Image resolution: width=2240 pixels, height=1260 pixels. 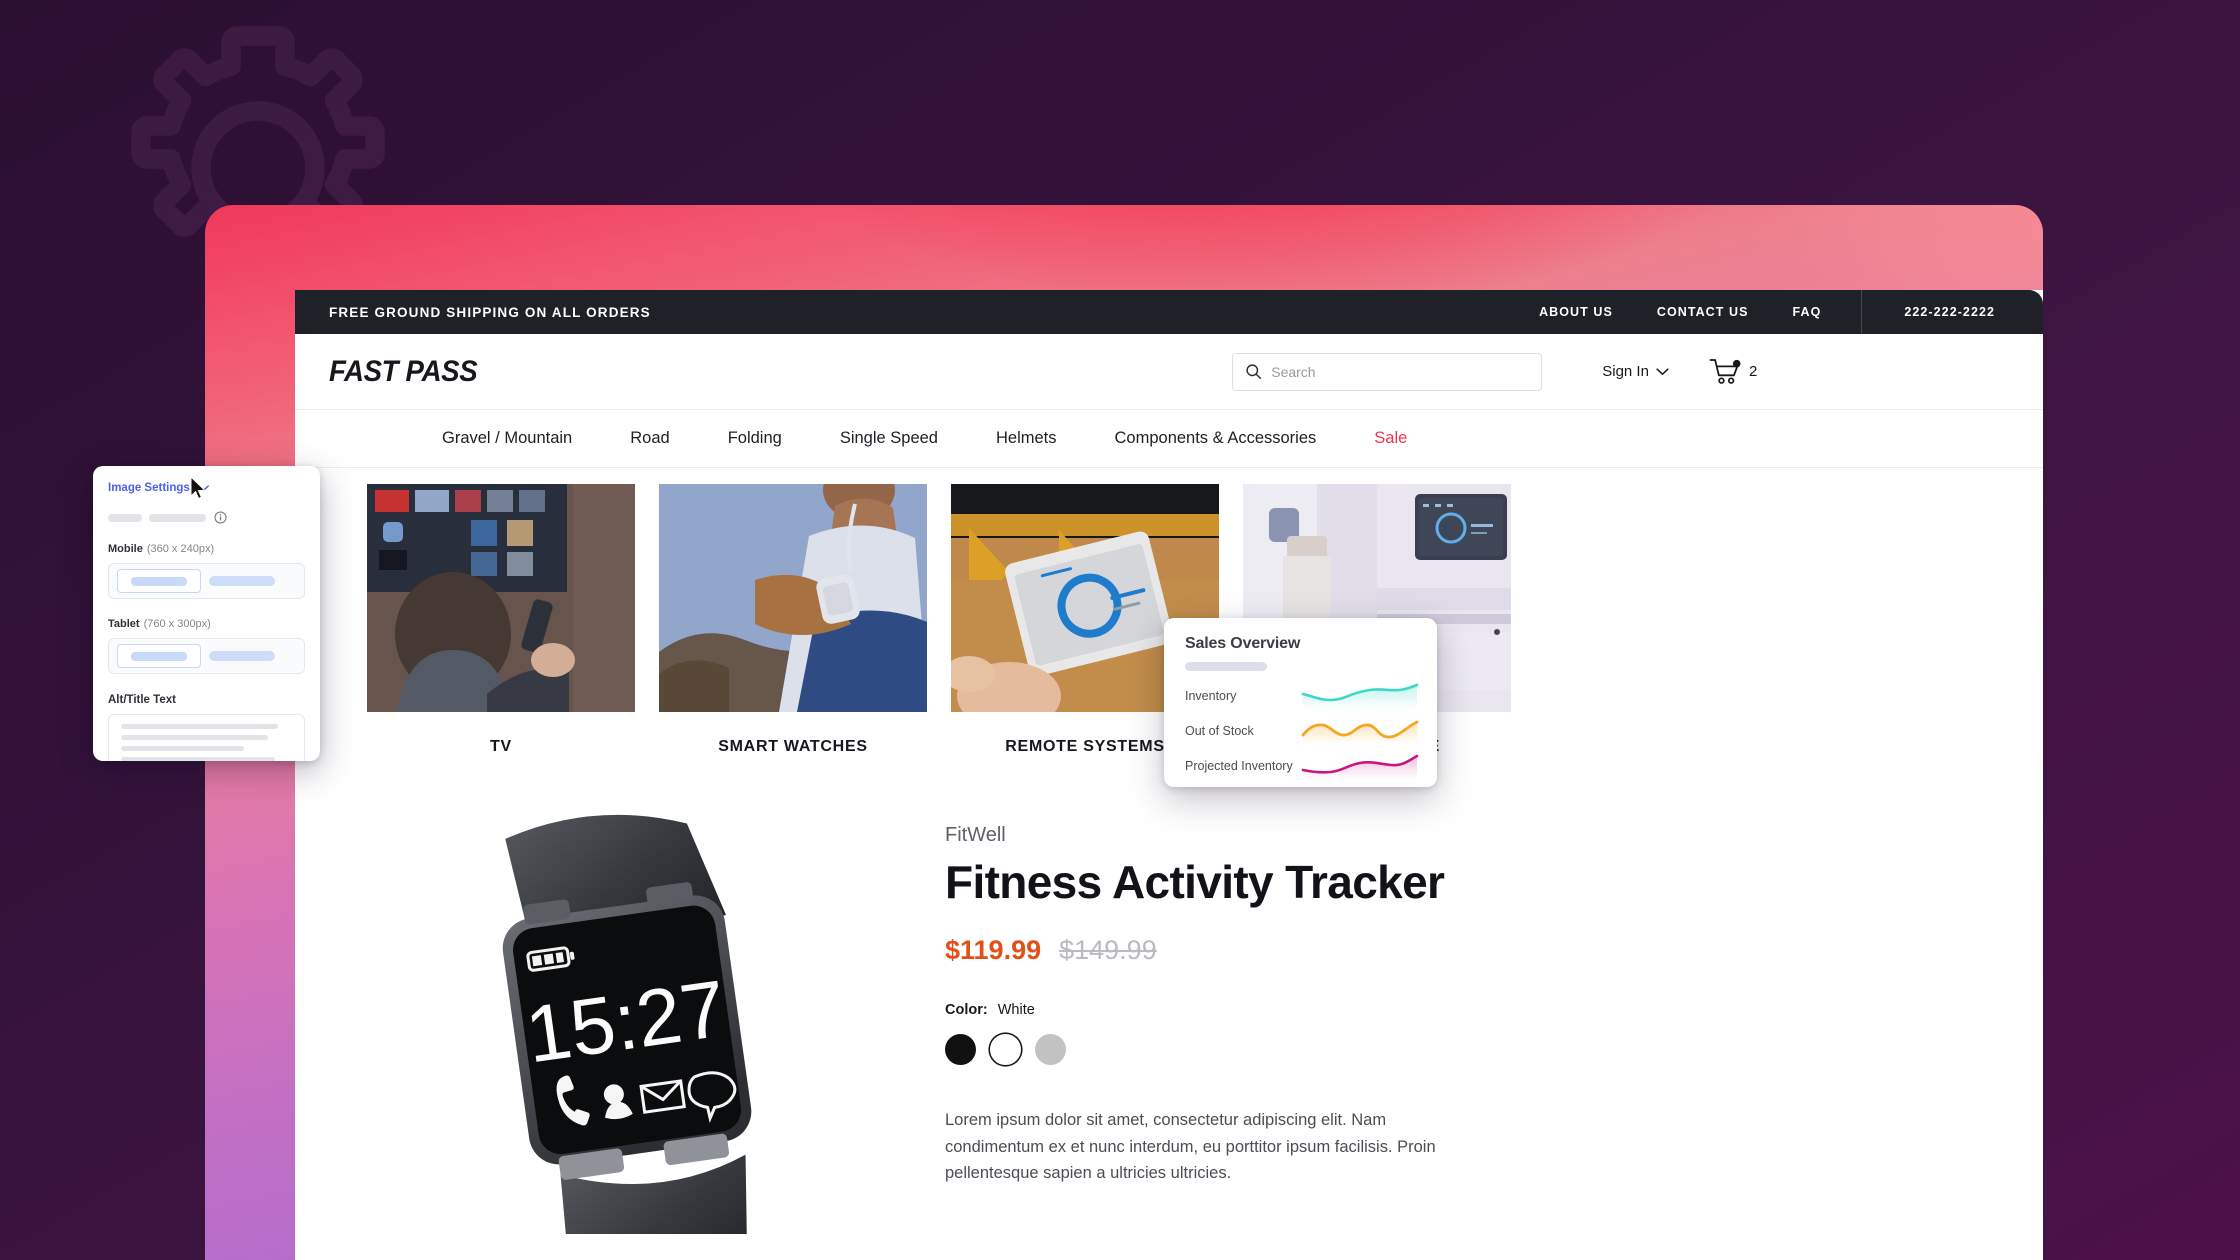 What do you see at coordinates (142, 700) in the screenshot?
I see `alt-title-text-label: Alt/Title Text` at bounding box center [142, 700].